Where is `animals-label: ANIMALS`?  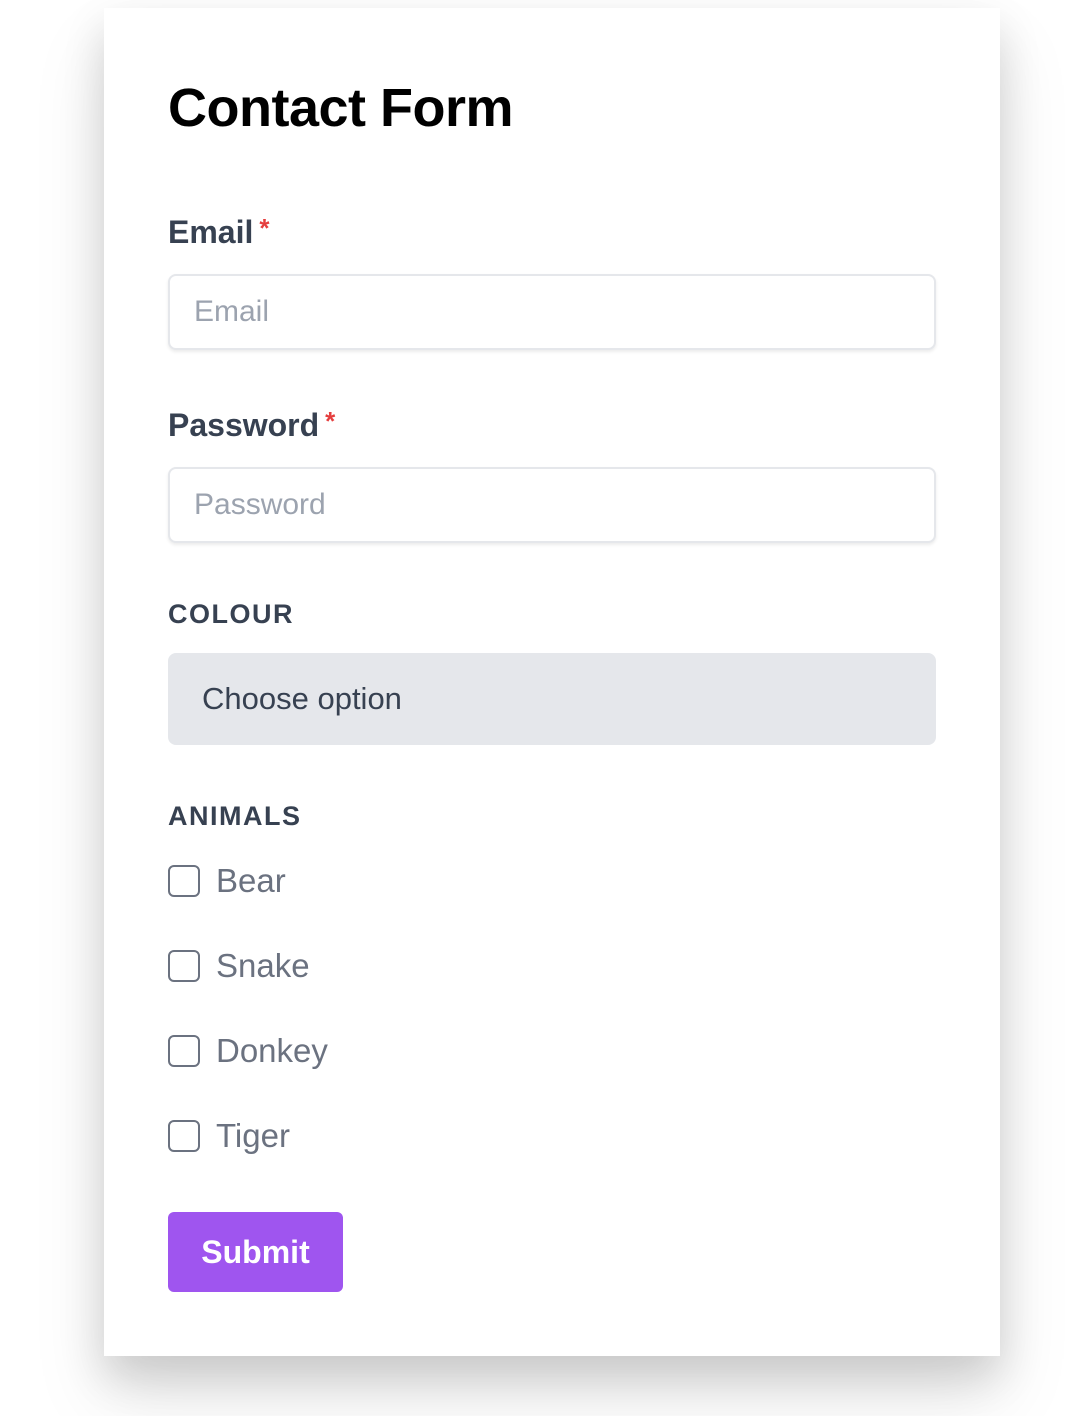
animals-label: ANIMALS is located at coordinates (235, 816).